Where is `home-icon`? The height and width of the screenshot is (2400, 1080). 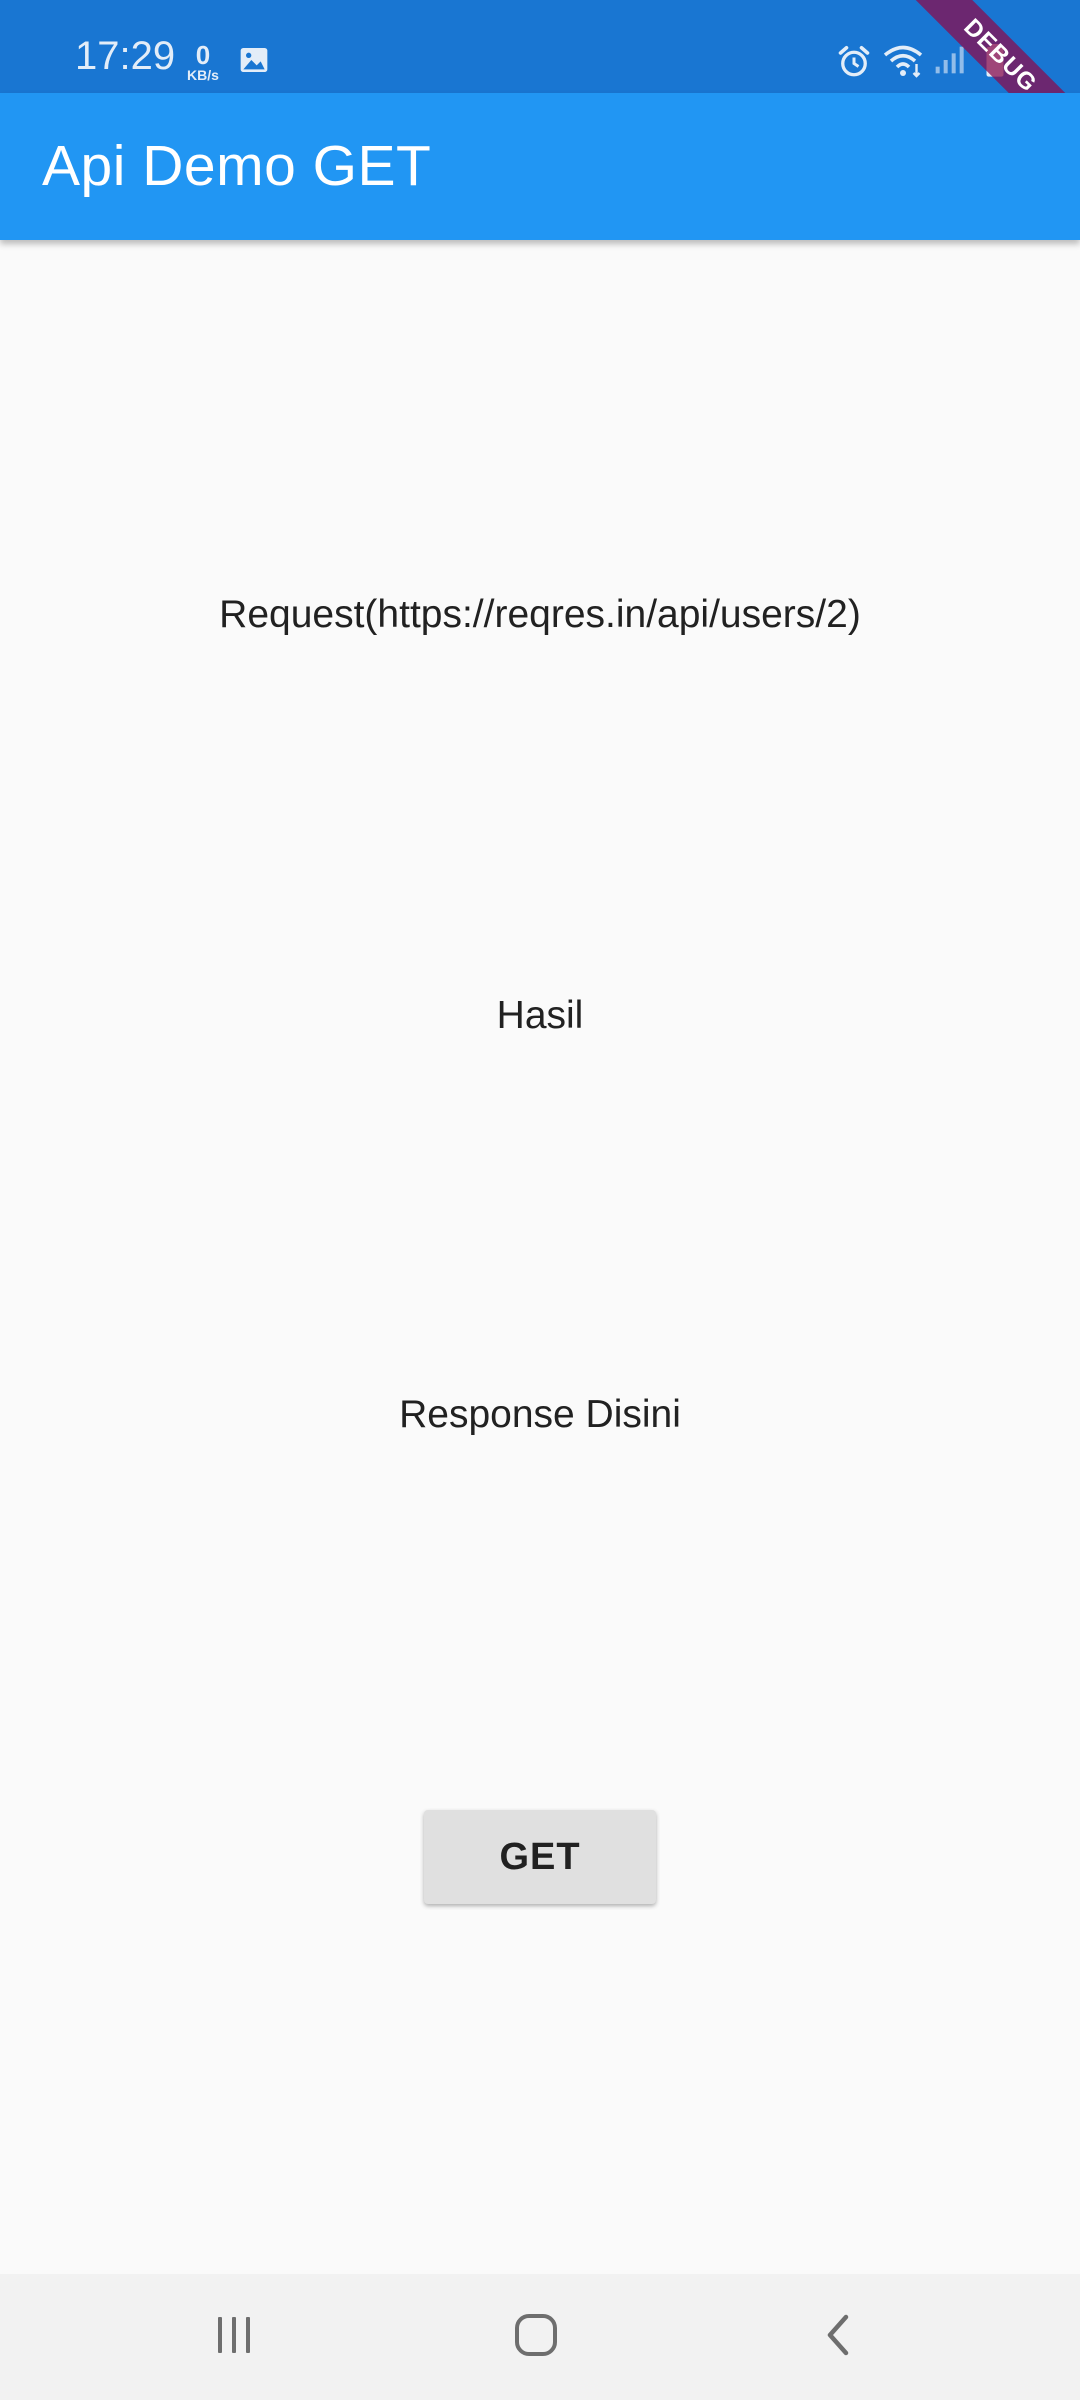
home-icon is located at coordinates (536, 2337).